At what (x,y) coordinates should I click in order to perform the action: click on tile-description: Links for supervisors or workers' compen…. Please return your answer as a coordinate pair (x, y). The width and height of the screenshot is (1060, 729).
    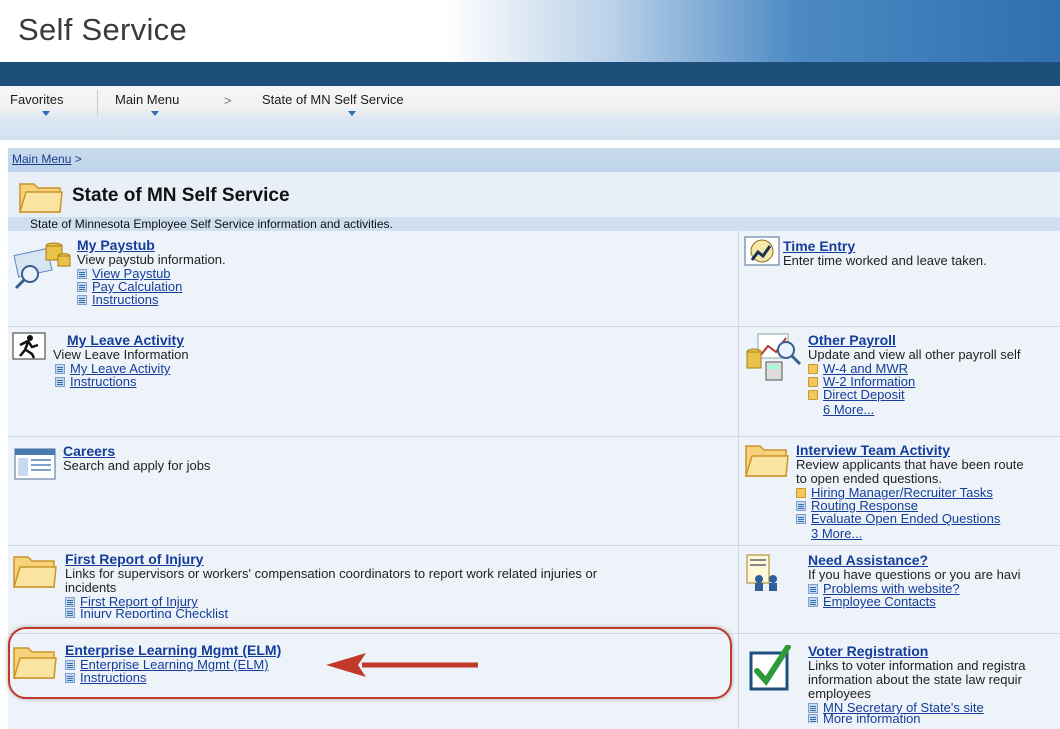
    Looking at the image, I should click on (331, 573).